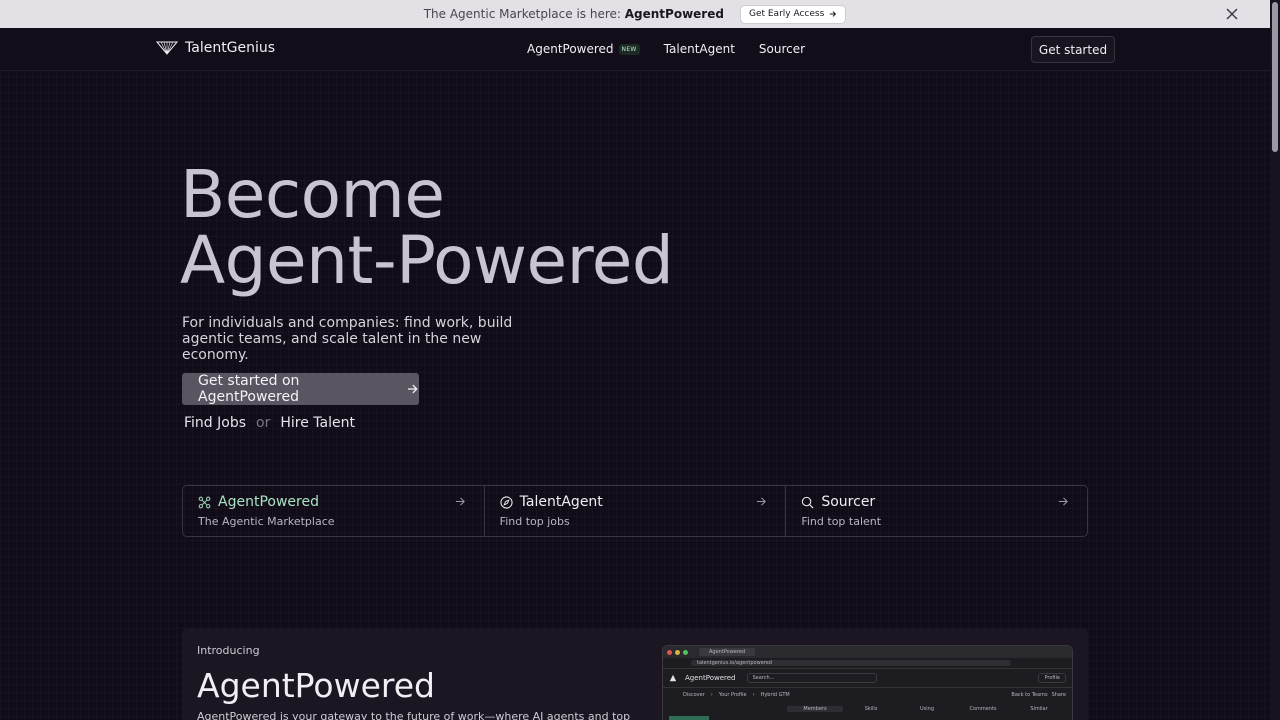 This screenshot has width=1280, height=720. Describe the element at coordinates (1232, 14) in the screenshot. I see `close-icon` at that location.